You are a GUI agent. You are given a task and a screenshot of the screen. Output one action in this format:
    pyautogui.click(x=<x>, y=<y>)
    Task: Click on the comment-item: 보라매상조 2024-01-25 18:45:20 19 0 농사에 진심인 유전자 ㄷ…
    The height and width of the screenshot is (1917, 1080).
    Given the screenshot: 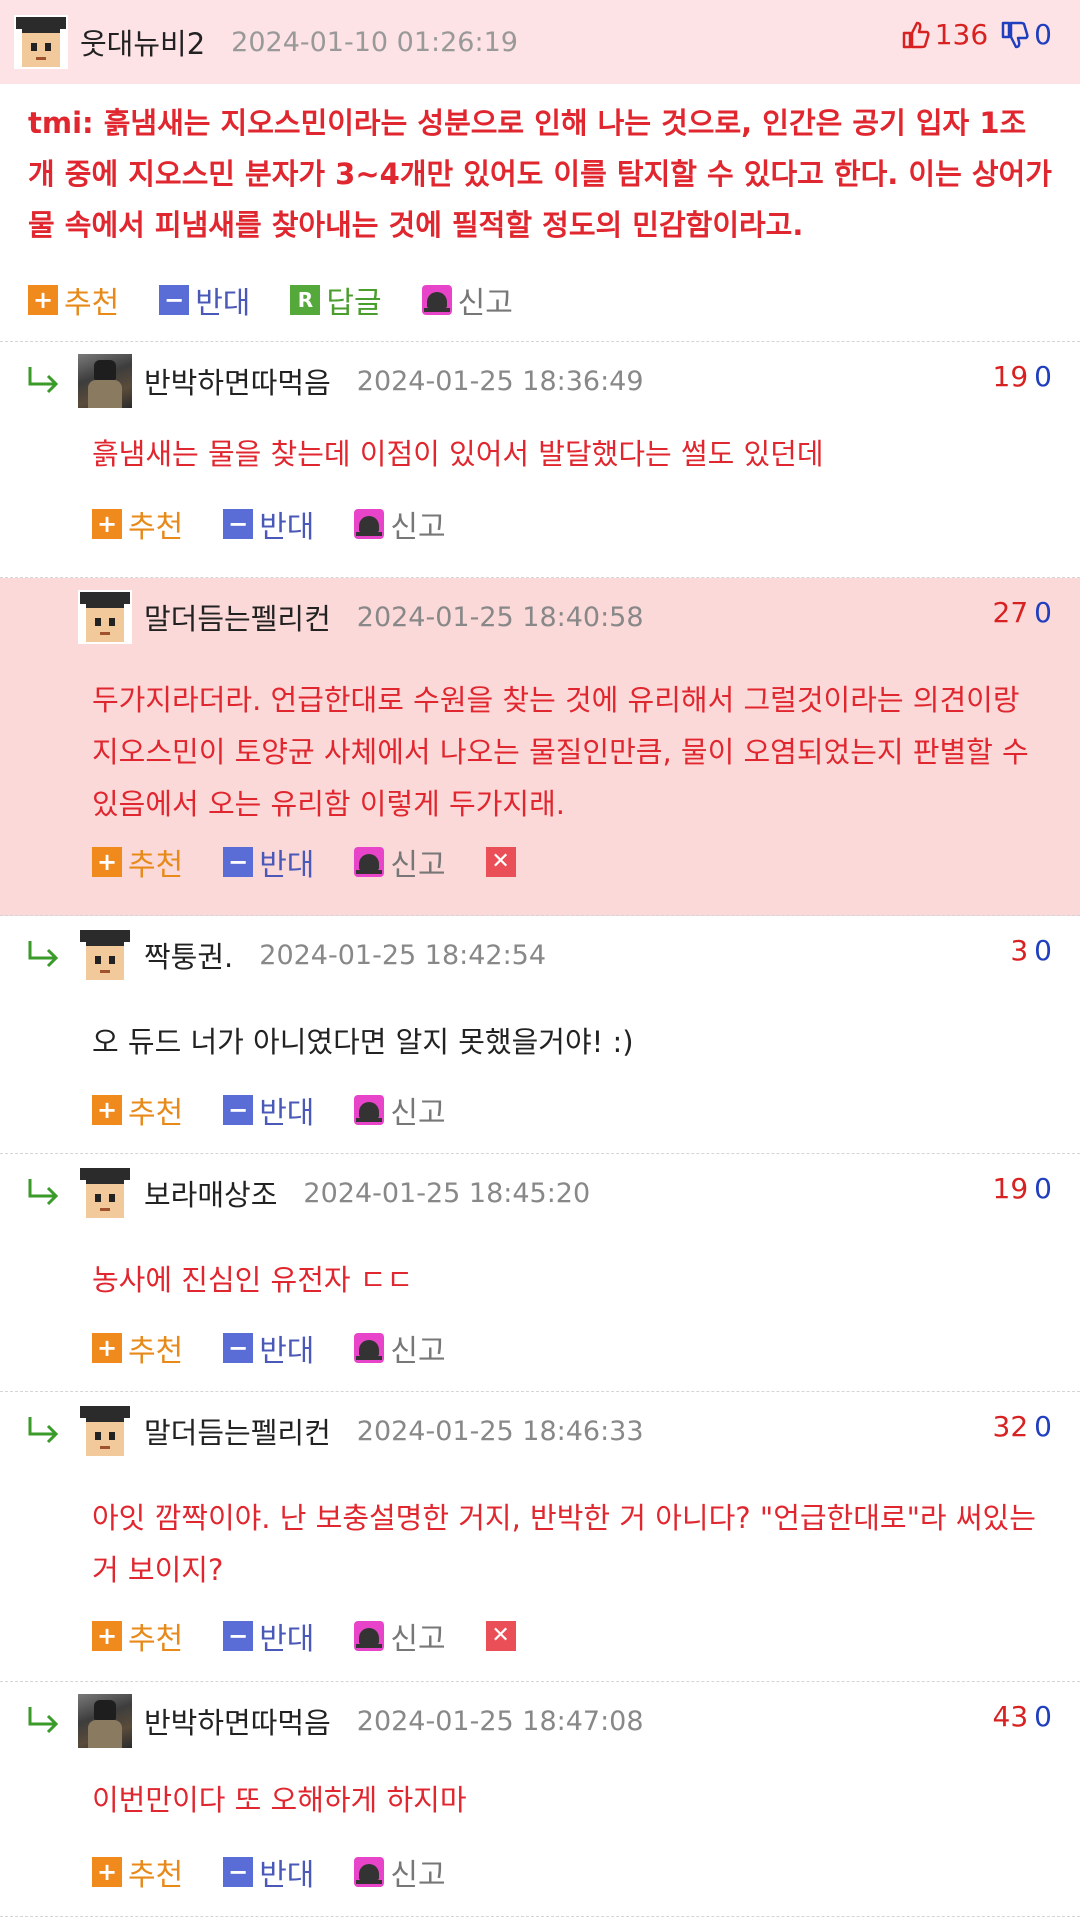 What is the action you would take?
    pyautogui.click(x=540, y=1273)
    